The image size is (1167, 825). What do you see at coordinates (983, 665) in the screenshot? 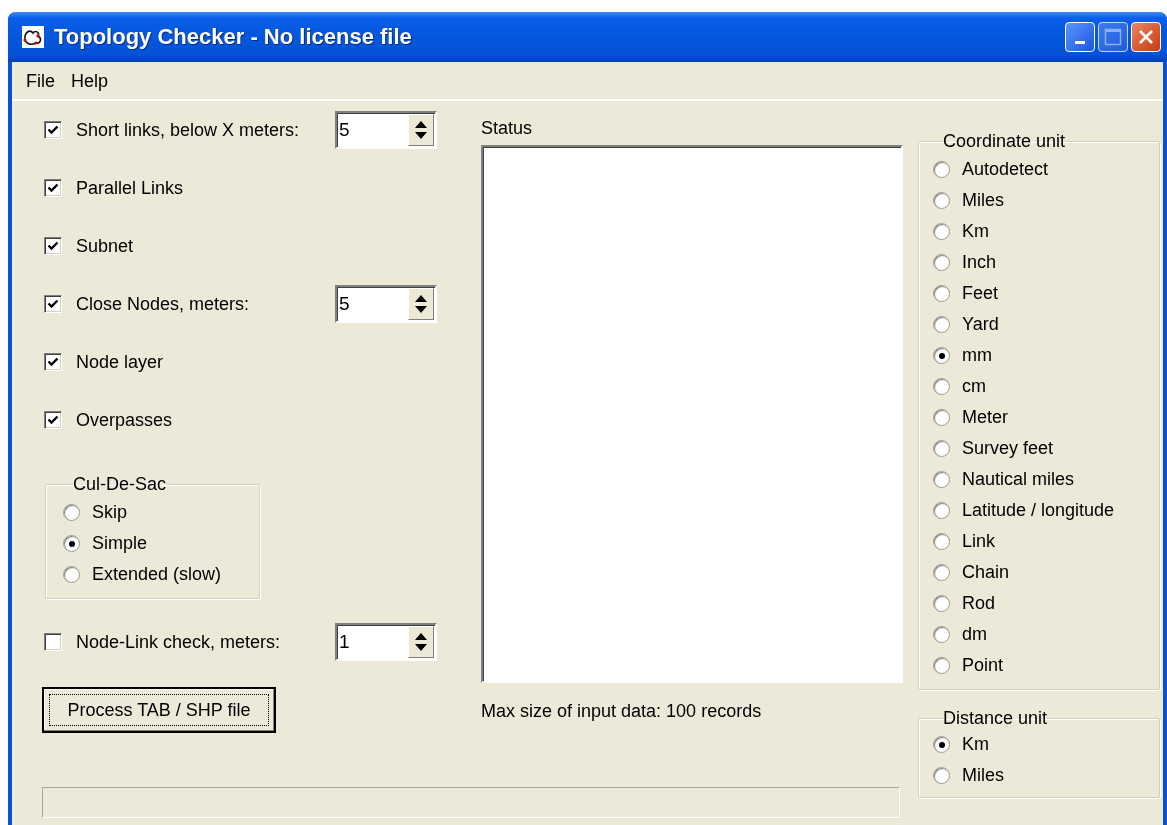
I see `radio-label: Point` at bounding box center [983, 665].